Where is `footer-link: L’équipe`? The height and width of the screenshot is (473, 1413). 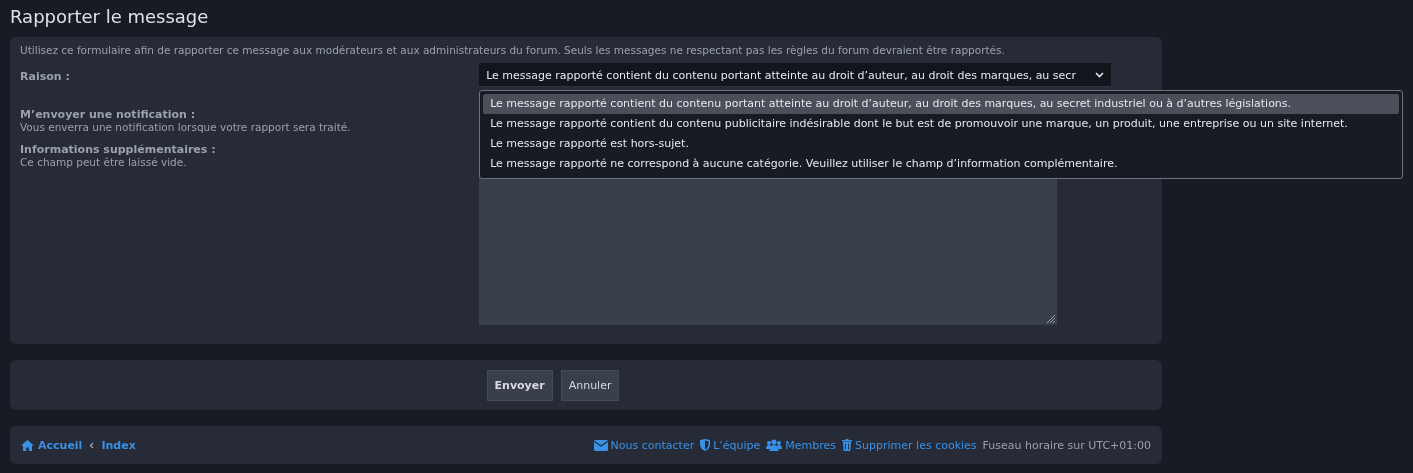 footer-link: L’équipe is located at coordinates (730, 445).